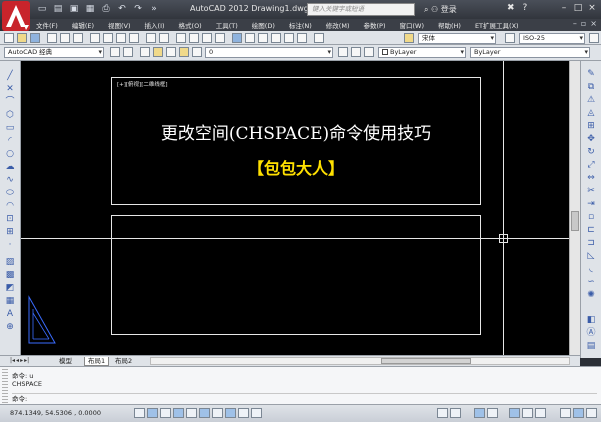  Describe the element at coordinates (74, 9) in the screenshot. I see `save-icon: ▣` at that location.